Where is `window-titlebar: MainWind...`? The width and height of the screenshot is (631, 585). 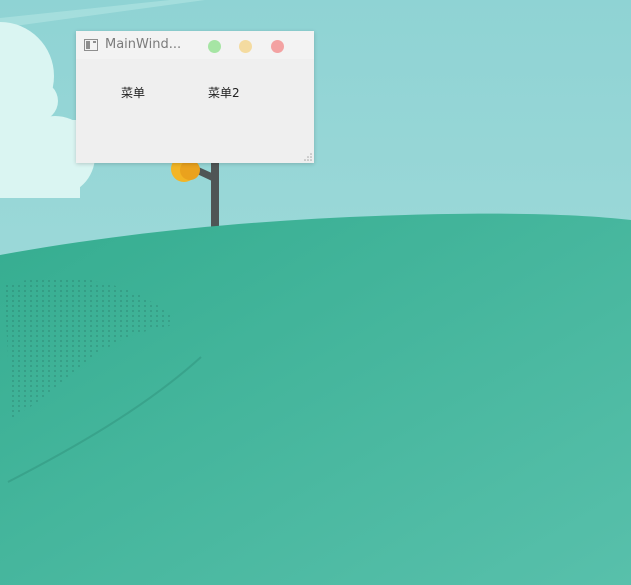 window-titlebar: MainWind... is located at coordinates (195, 45).